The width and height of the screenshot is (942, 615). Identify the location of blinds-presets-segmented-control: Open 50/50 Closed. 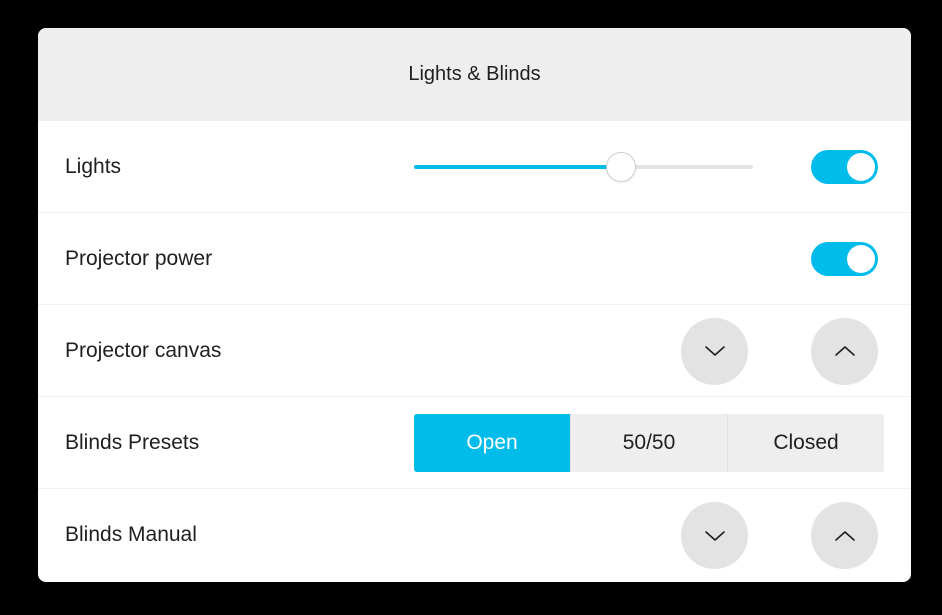
(649, 442).